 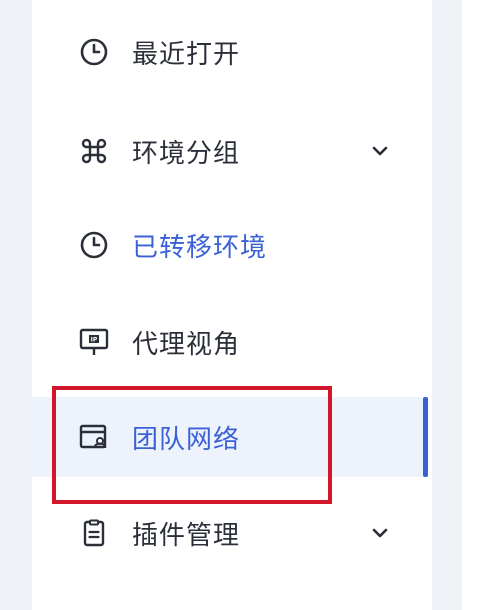 I want to click on sidebar-item-label: 已转移环境, so click(x=200, y=247).